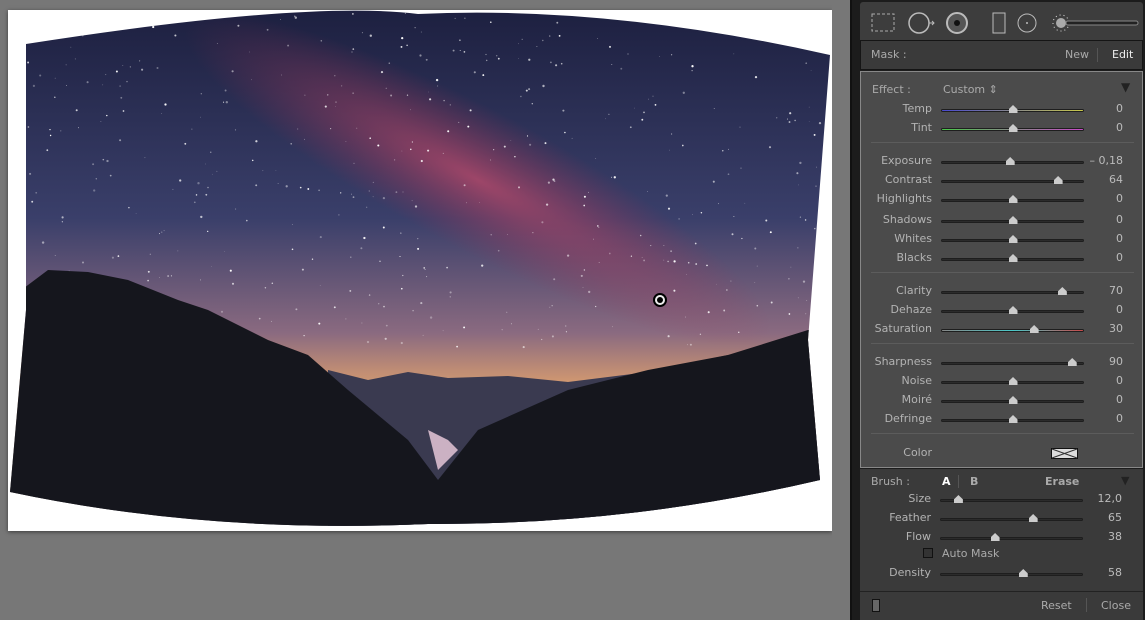 Image resolution: width=1145 pixels, height=620 pixels. Describe the element at coordinates (1125, 87) in the screenshot. I see `collapse-triangle-icon: ▼` at that location.